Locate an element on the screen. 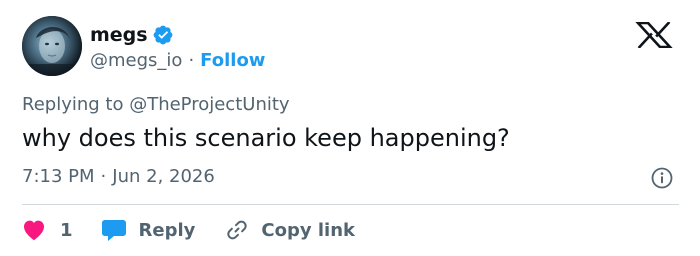  x-logo-icon is located at coordinates (654, 35).